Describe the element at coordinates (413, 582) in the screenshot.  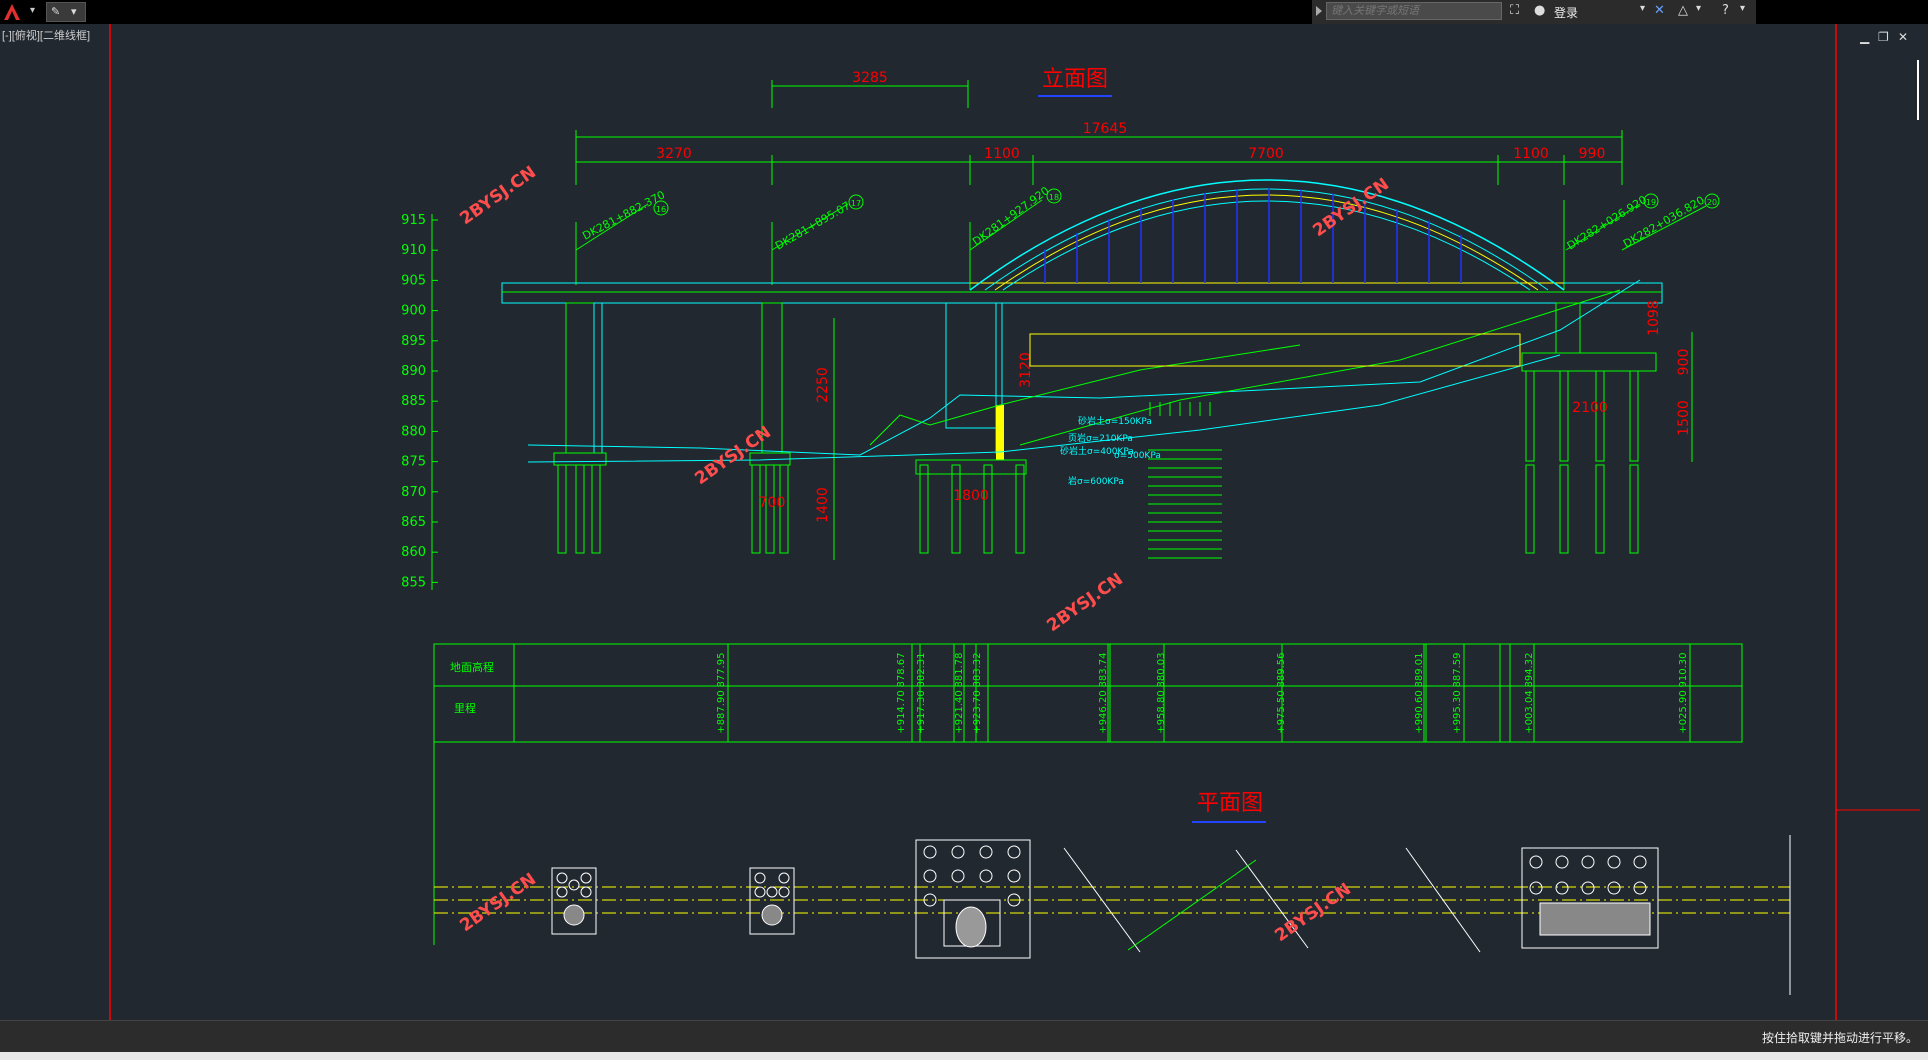
I see `elevation-tick-label: 855` at that location.